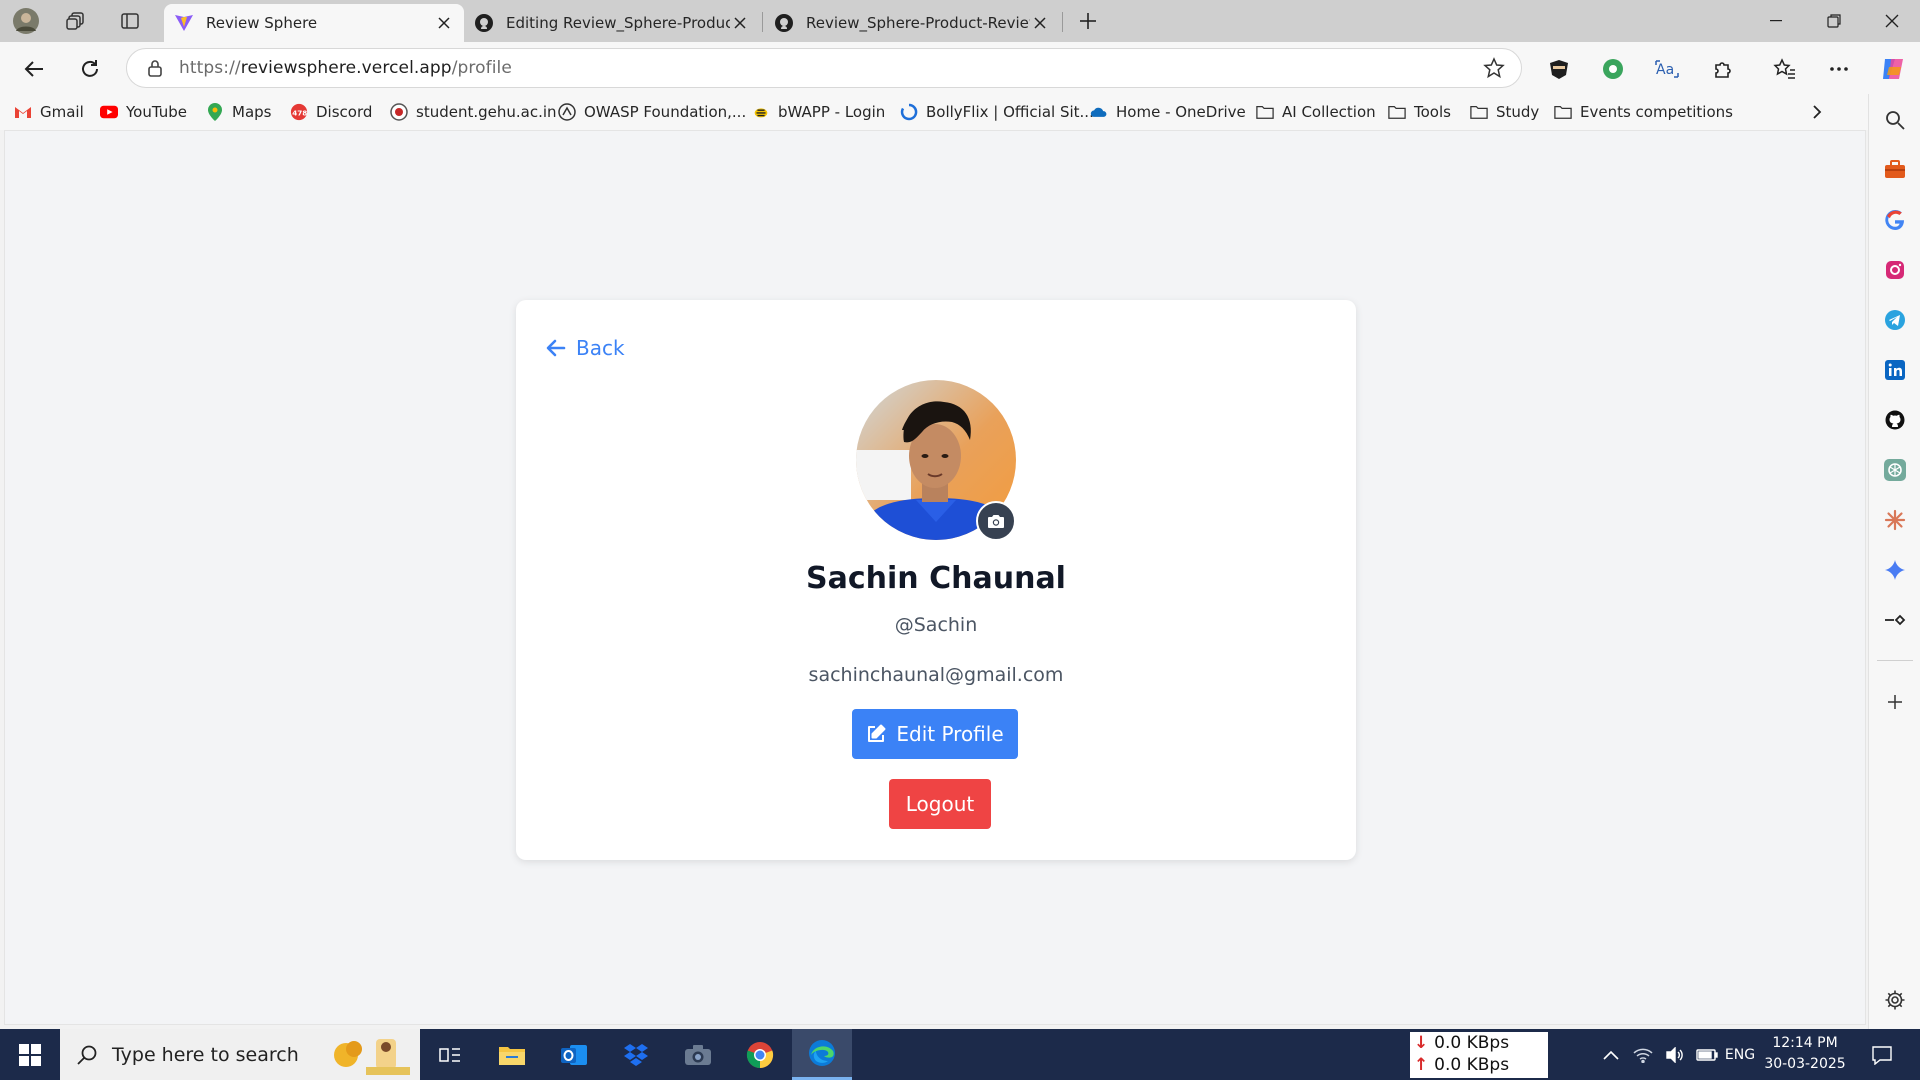 The width and height of the screenshot is (1920, 1080). What do you see at coordinates (26, 21) in the screenshot?
I see `profile-avatar-icon` at bounding box center [26, 21].